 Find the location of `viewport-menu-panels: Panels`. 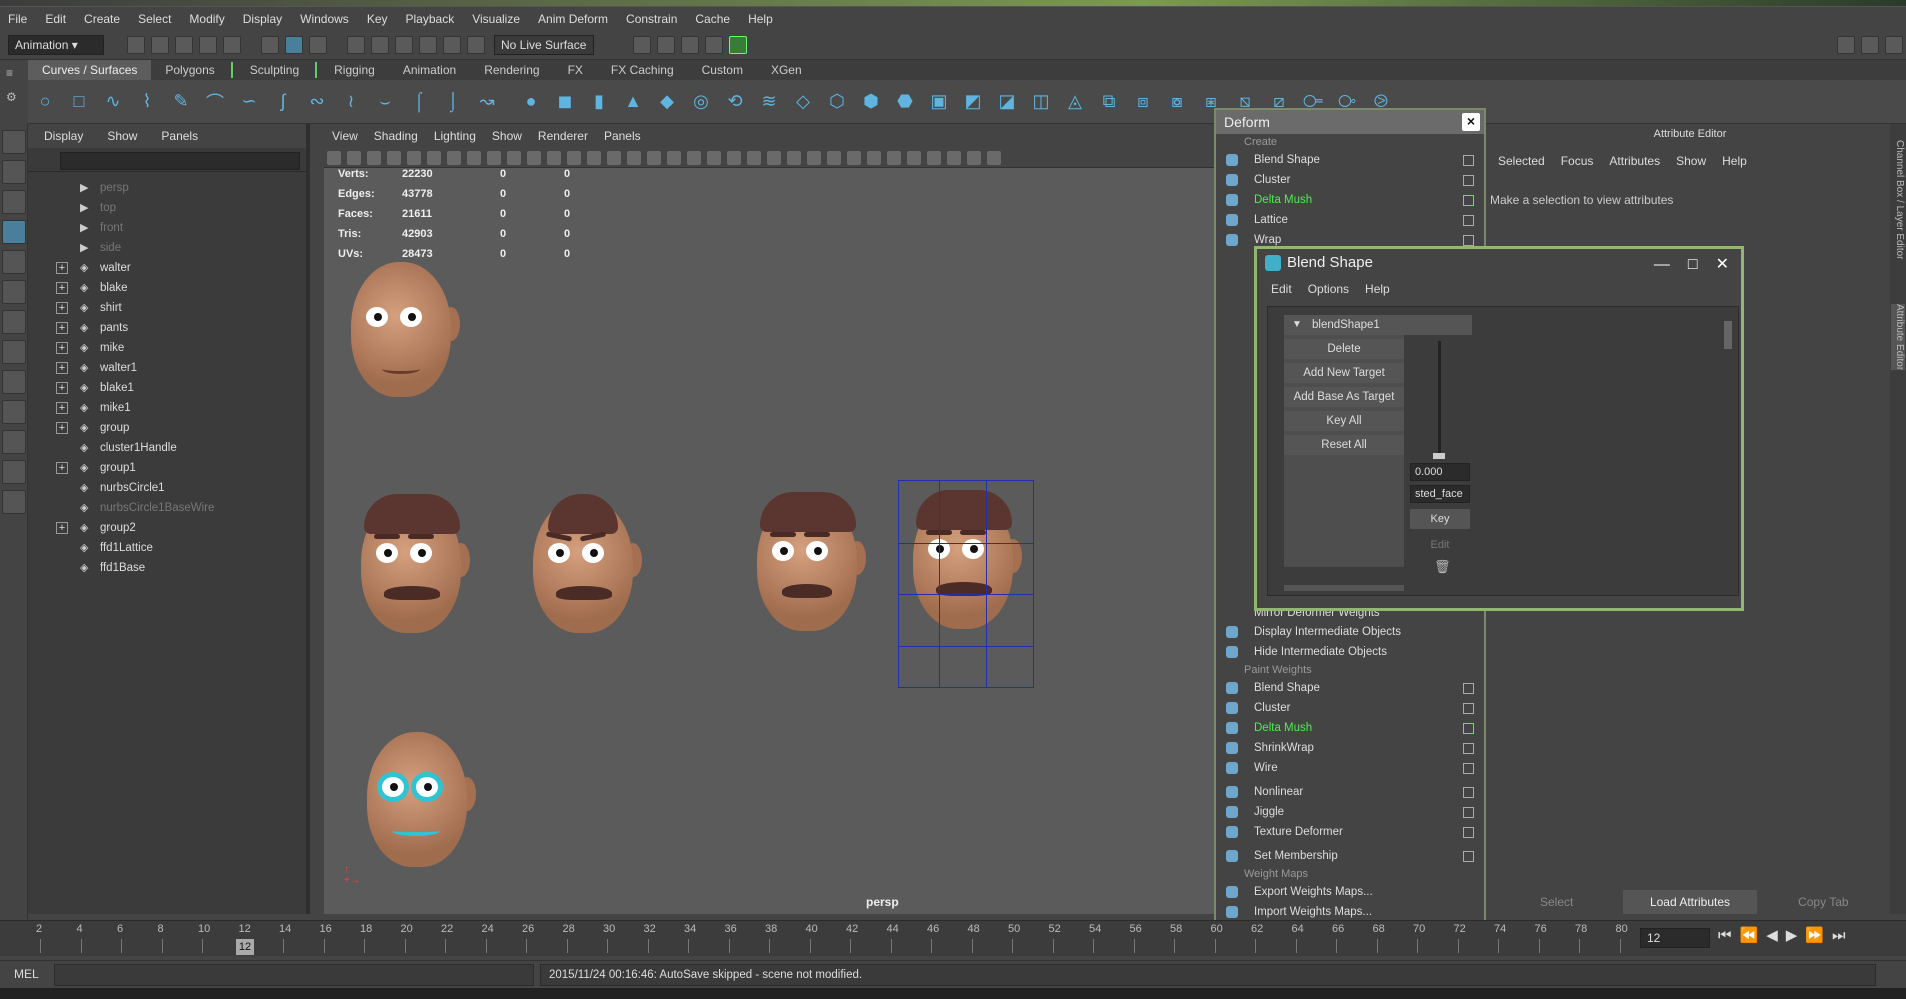

viewport-menu-panels: Panels is located at coordinates (622, 136).